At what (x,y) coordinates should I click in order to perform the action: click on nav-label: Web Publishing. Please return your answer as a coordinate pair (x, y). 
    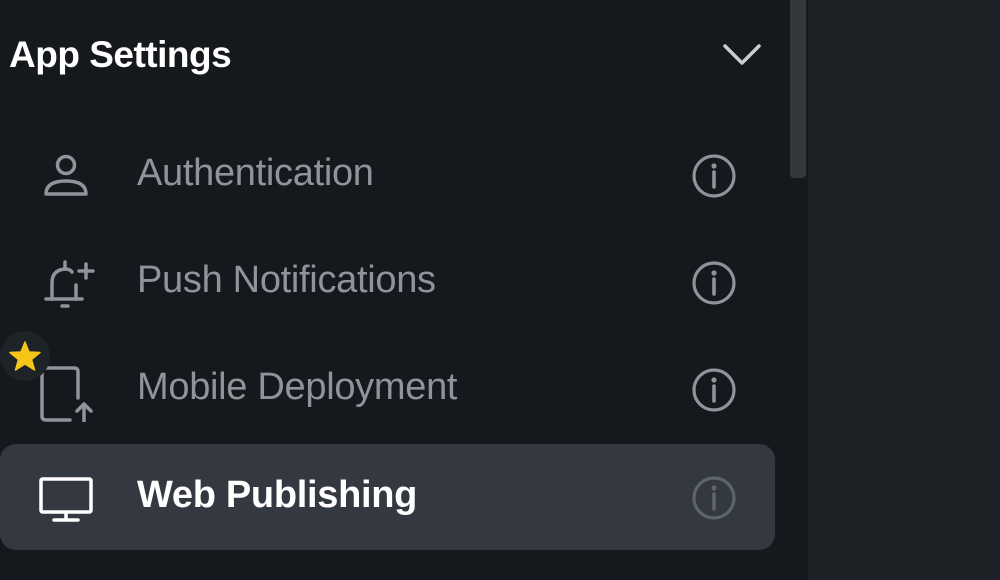
    Looking at the image, I should click on (277, 495).